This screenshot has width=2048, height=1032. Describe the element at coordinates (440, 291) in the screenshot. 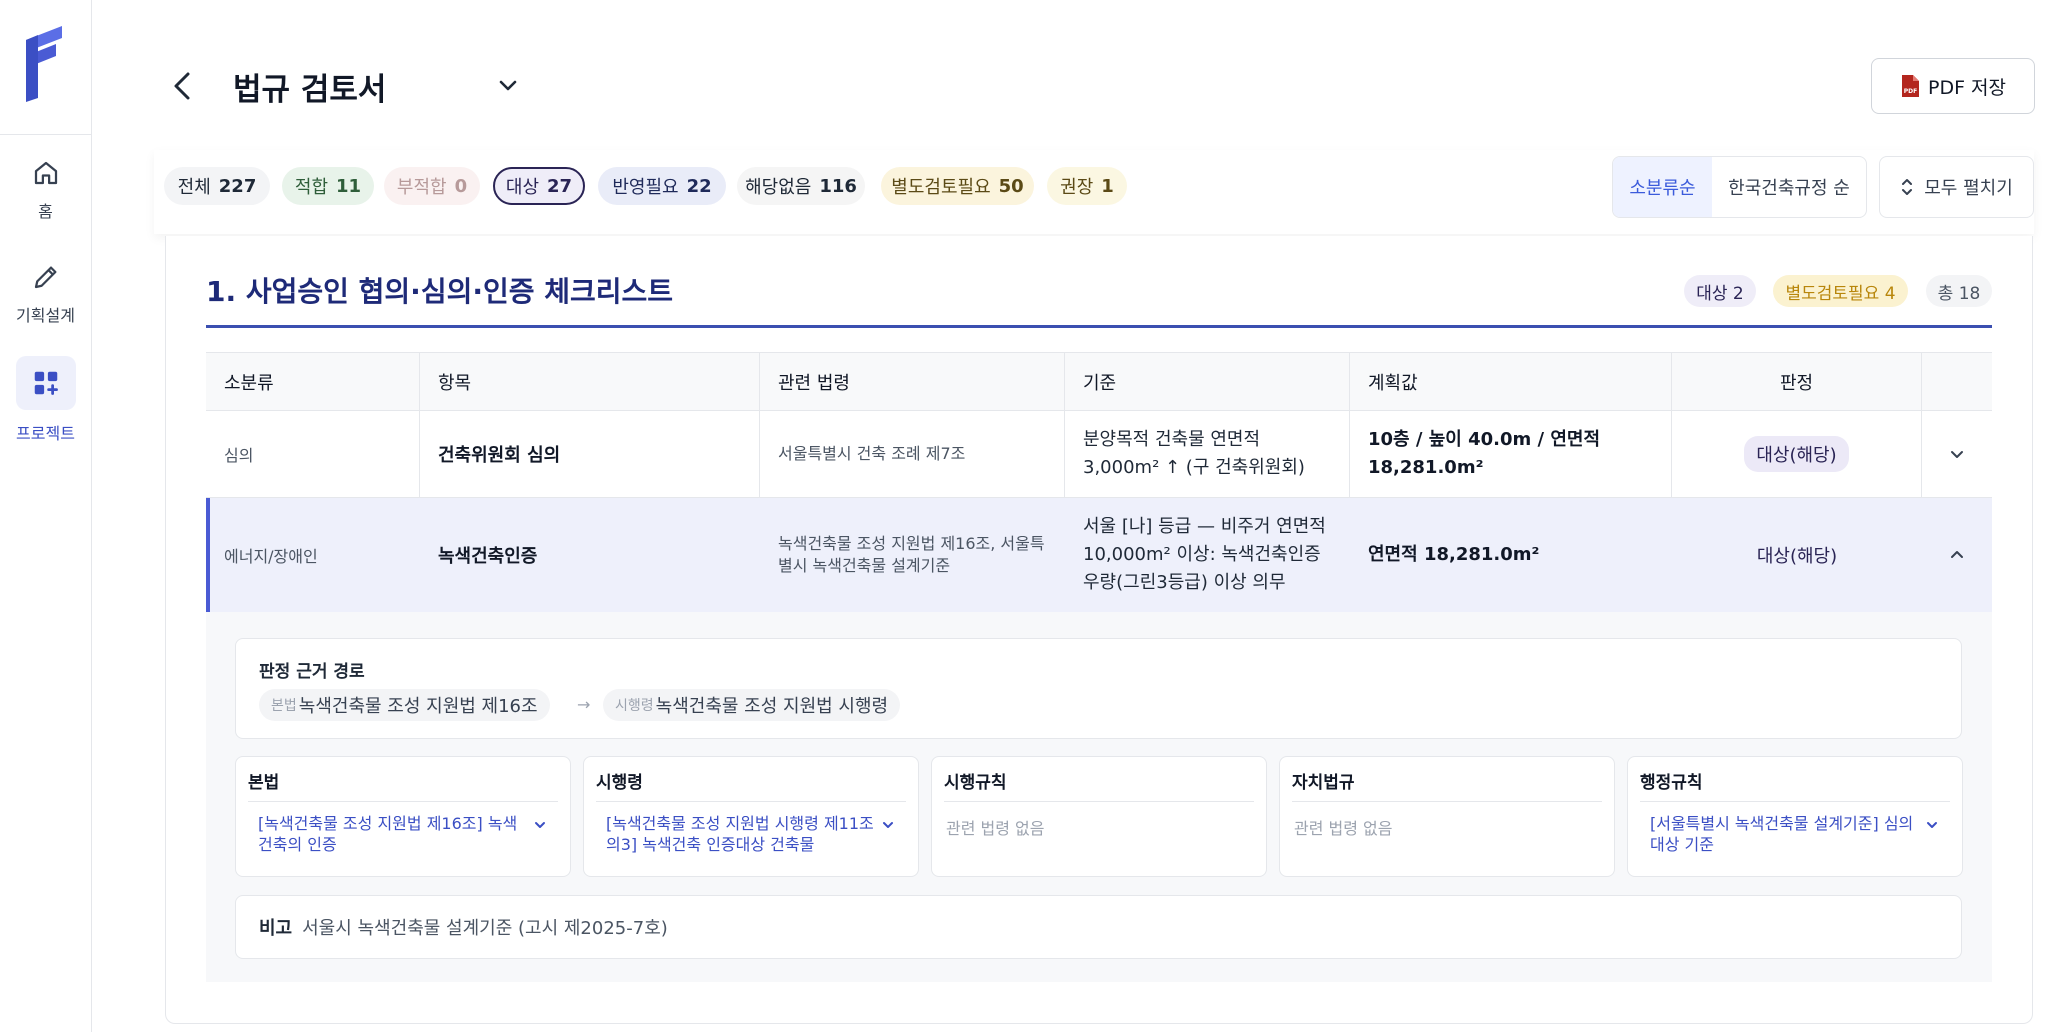

I see `section-title: 1. 사업승인 협의·심의·인증 체크리스트` at that location.